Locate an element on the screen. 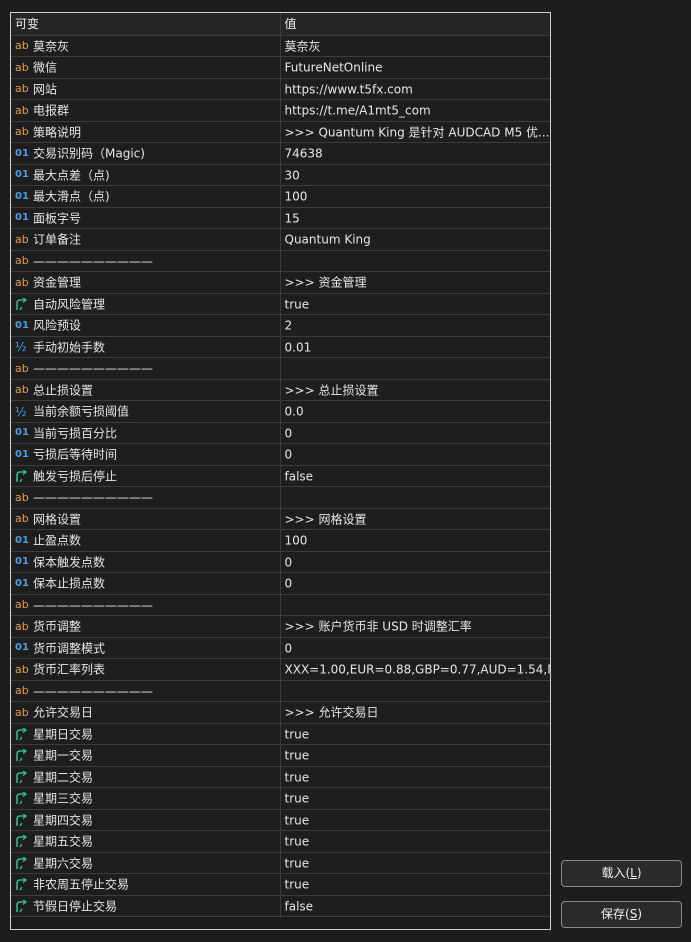  variable-cell: ab 订单备注 is located at coordinates (146, 239).